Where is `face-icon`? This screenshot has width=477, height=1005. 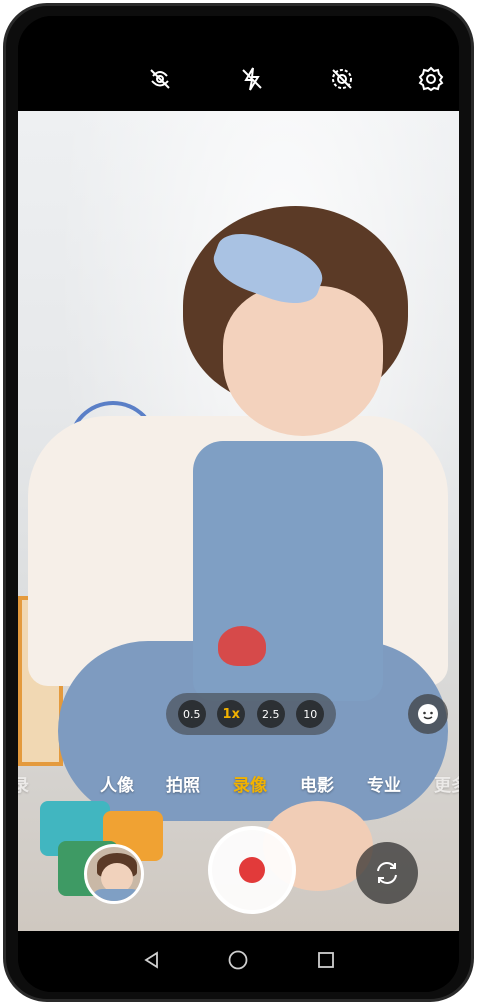 face-icon is located at coordinates (428, 714).